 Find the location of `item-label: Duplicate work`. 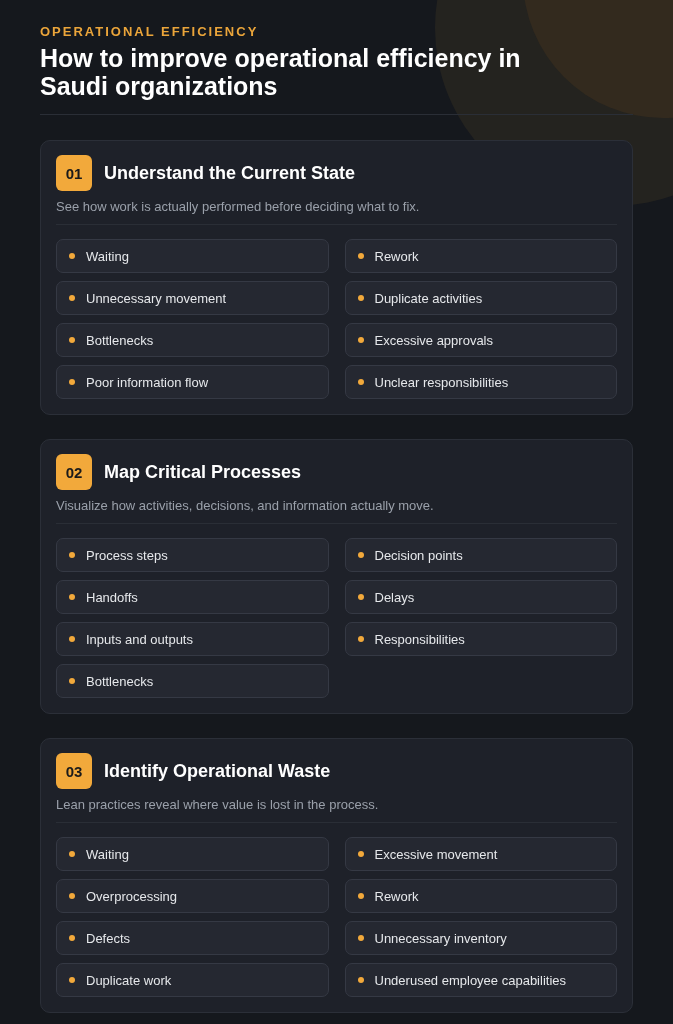

item-label: Duplicate work is located at coordinates (129, 980).